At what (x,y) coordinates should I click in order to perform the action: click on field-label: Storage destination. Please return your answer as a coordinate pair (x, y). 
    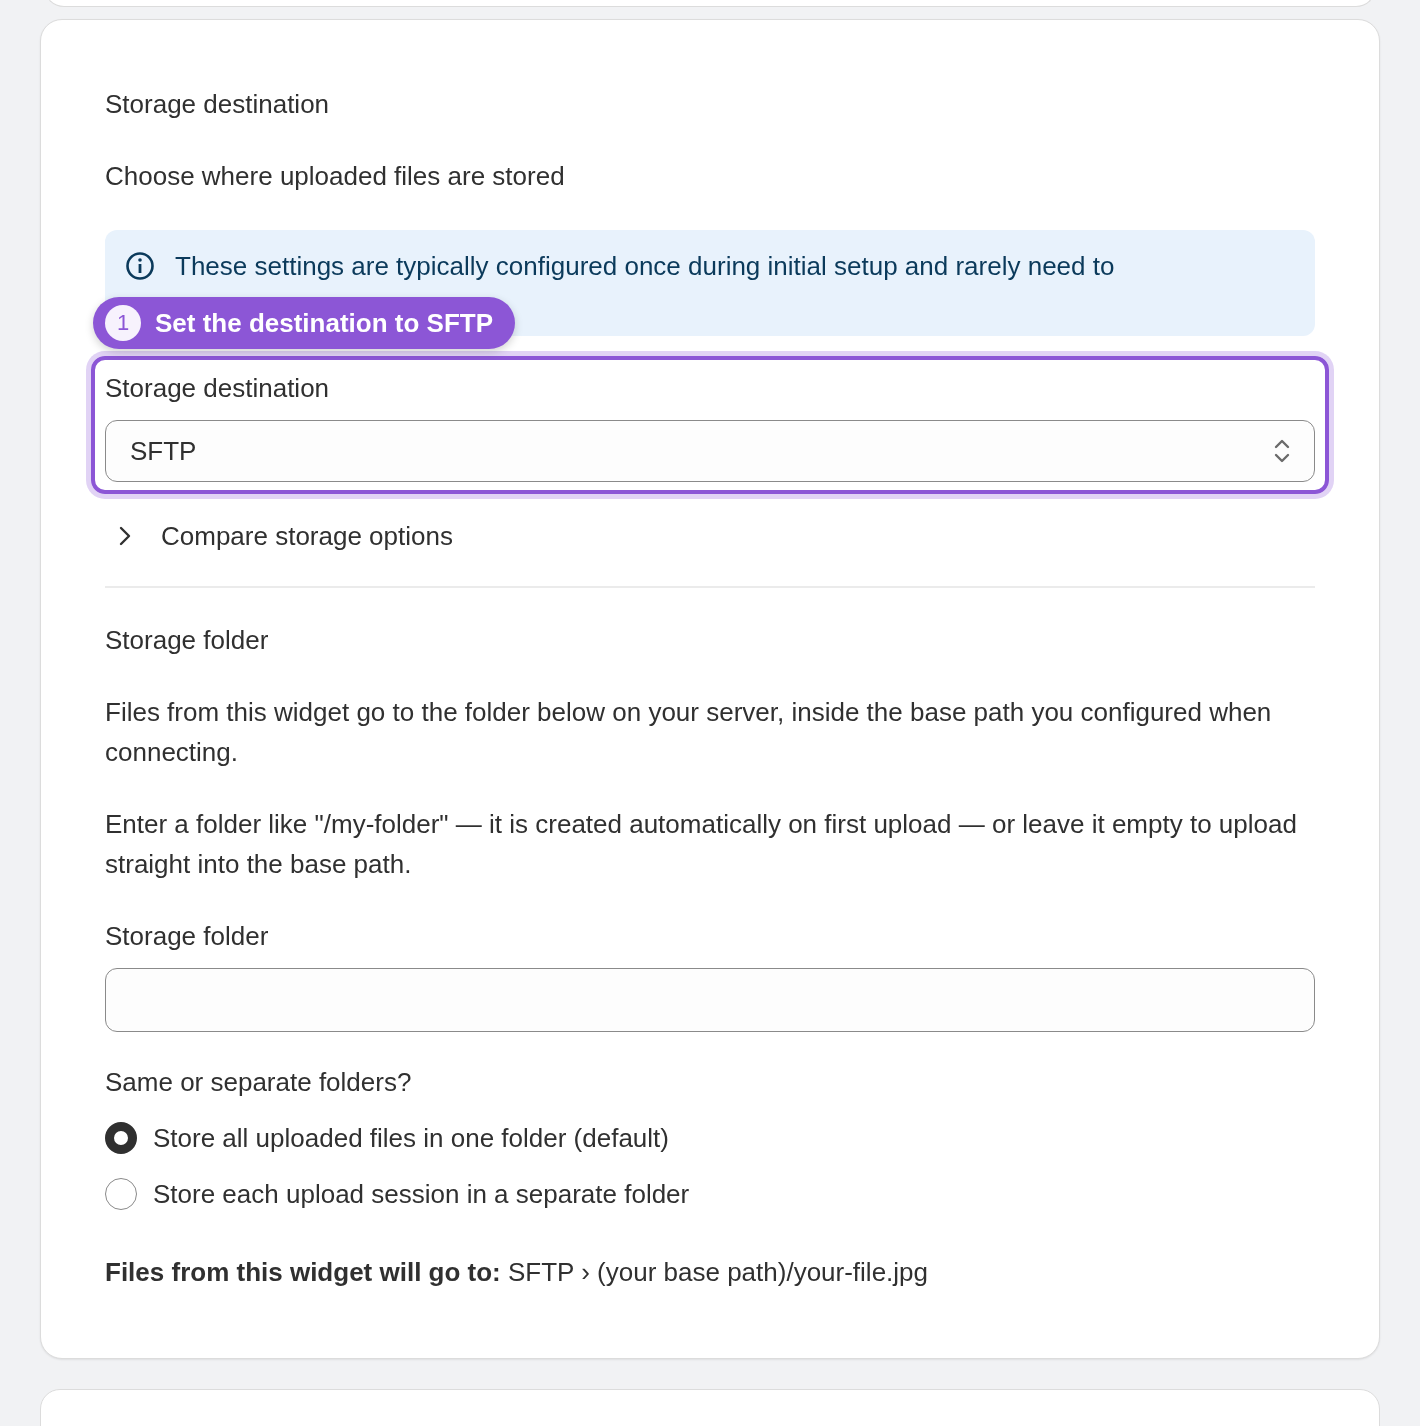
    Looking at the image, I should click on (218, 388).